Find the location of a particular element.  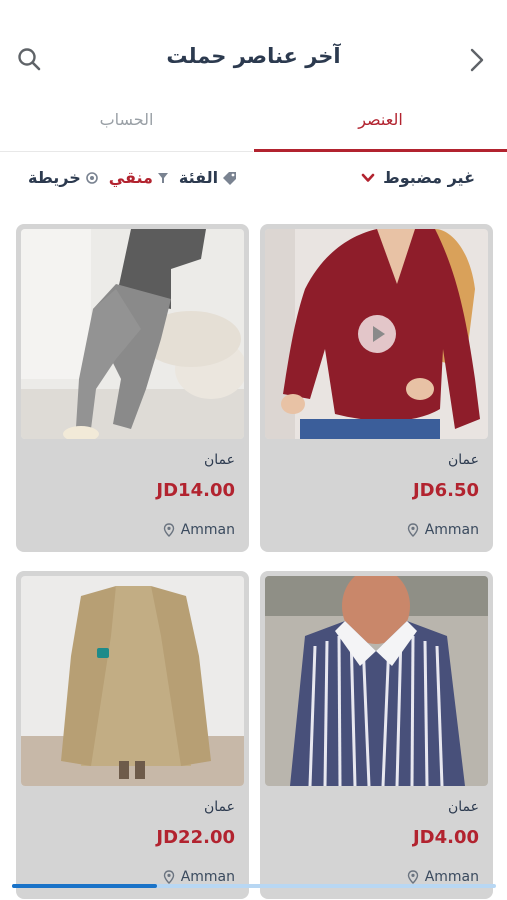

product-price: JD4.00 is located at coordinates (445, 837).